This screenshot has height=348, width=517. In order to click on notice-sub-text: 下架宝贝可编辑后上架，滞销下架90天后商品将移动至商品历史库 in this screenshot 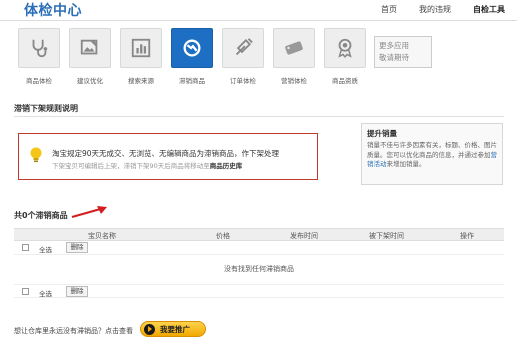, I will do `click(147, 165)`.